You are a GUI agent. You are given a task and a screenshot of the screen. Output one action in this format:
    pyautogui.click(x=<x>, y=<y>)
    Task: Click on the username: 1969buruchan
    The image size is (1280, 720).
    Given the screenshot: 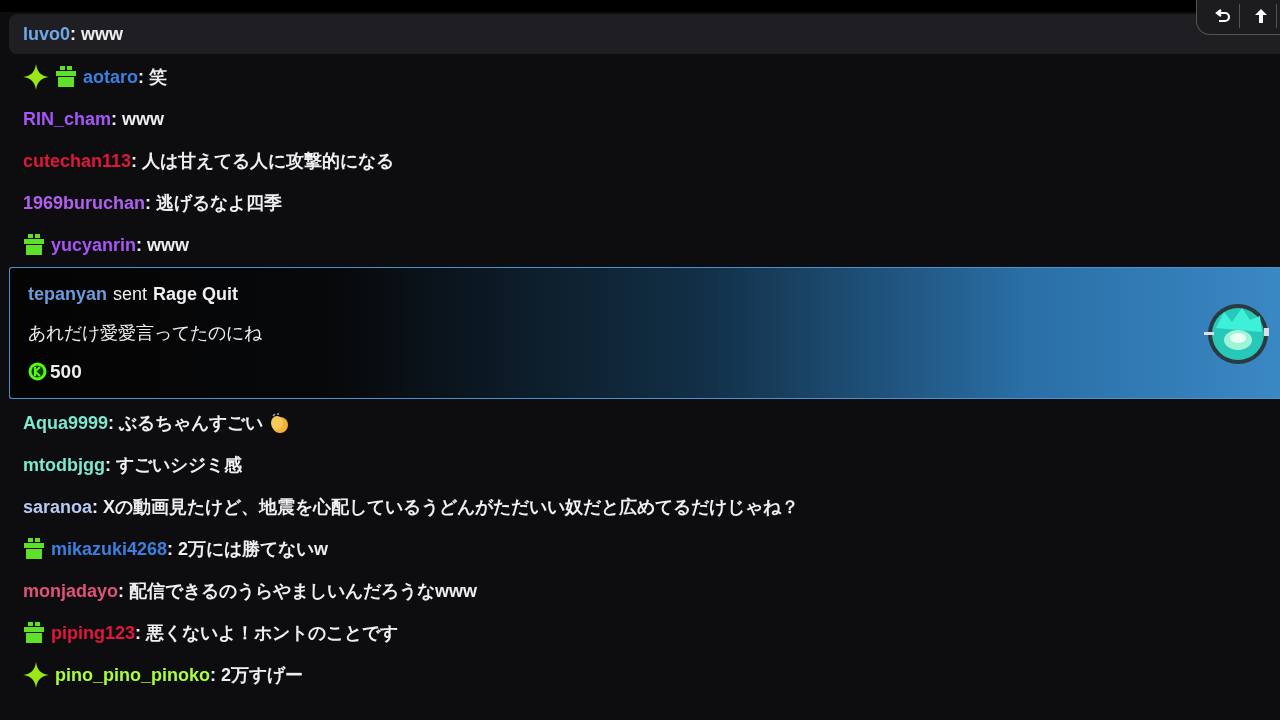 What is the action you would take?
    pyautogui.click(x=84, y=203)
    